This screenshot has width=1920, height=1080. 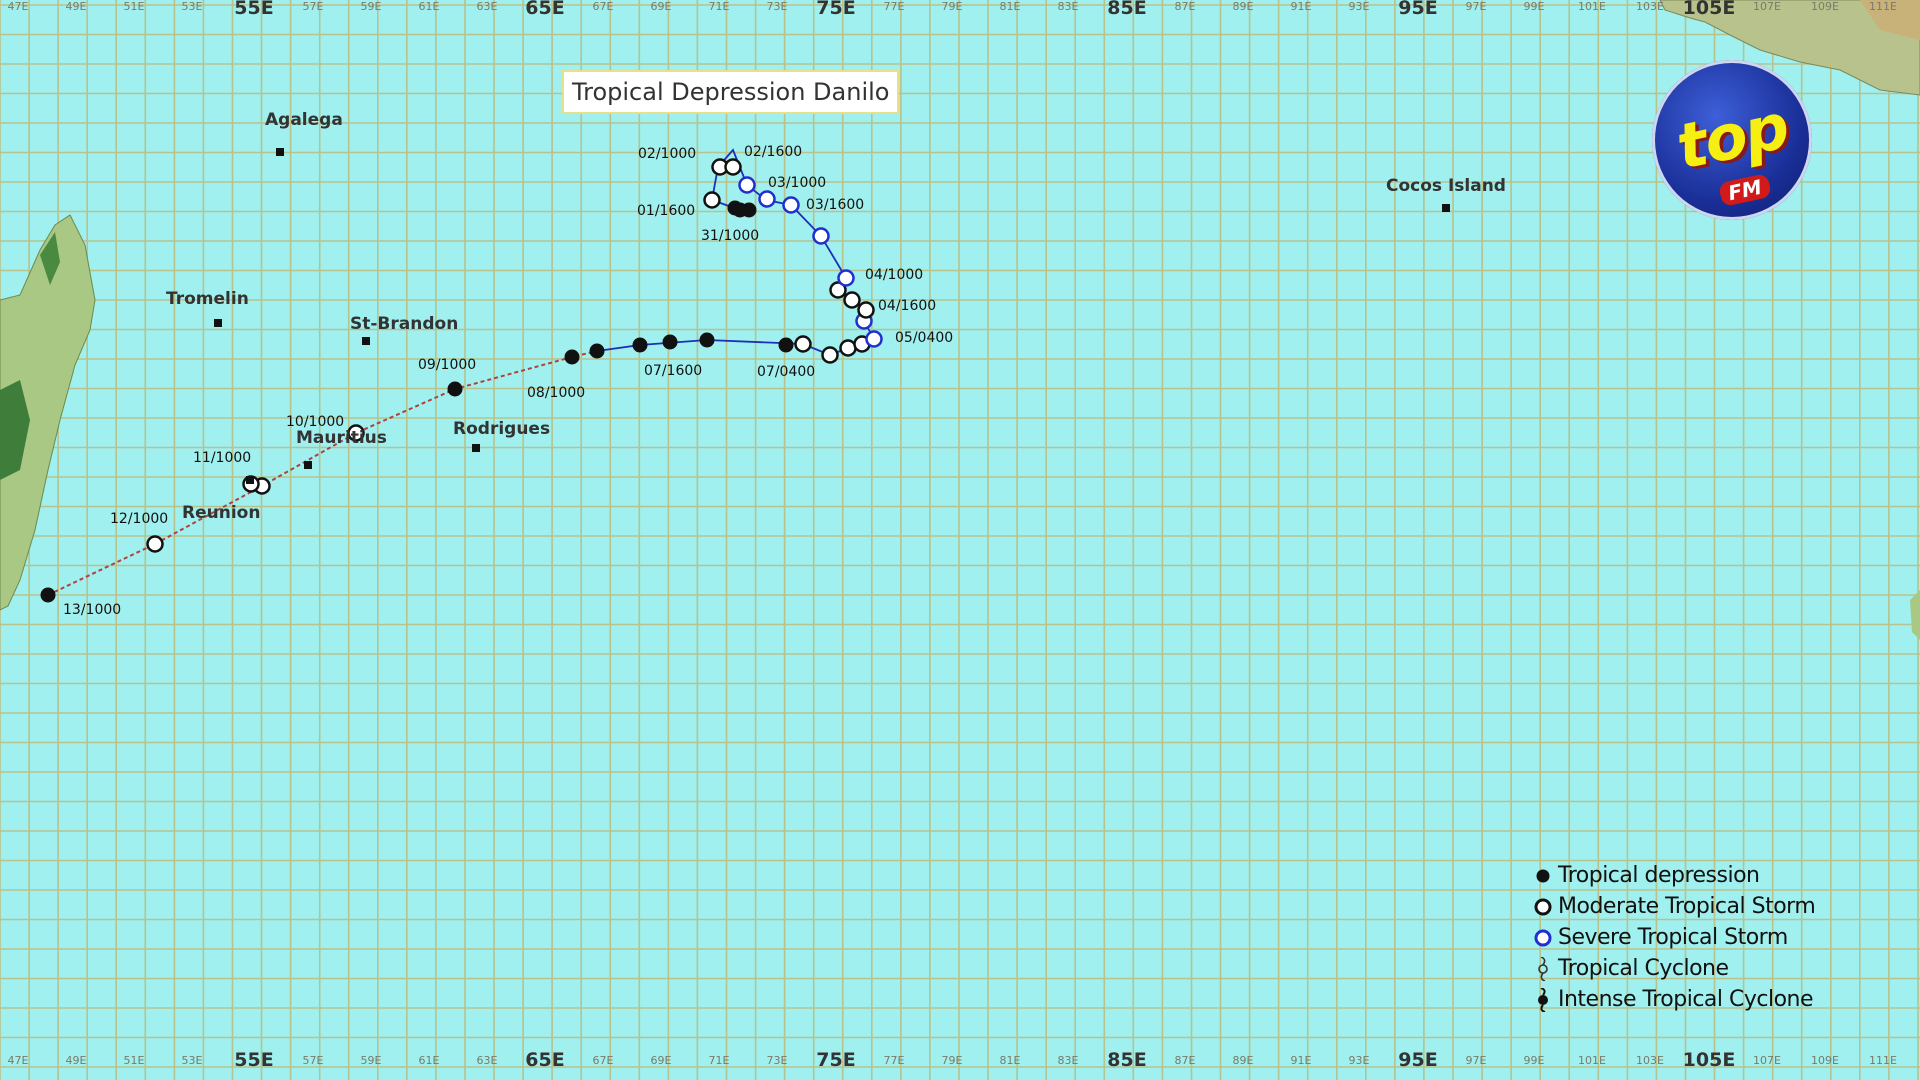 I want to click on longitude-label-minor: 57E, so click(x=313, y=6).